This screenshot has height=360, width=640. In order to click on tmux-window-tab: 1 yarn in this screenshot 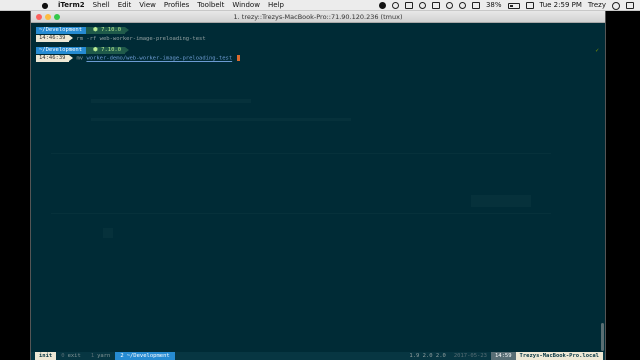, I will do `click(101, 356)`.